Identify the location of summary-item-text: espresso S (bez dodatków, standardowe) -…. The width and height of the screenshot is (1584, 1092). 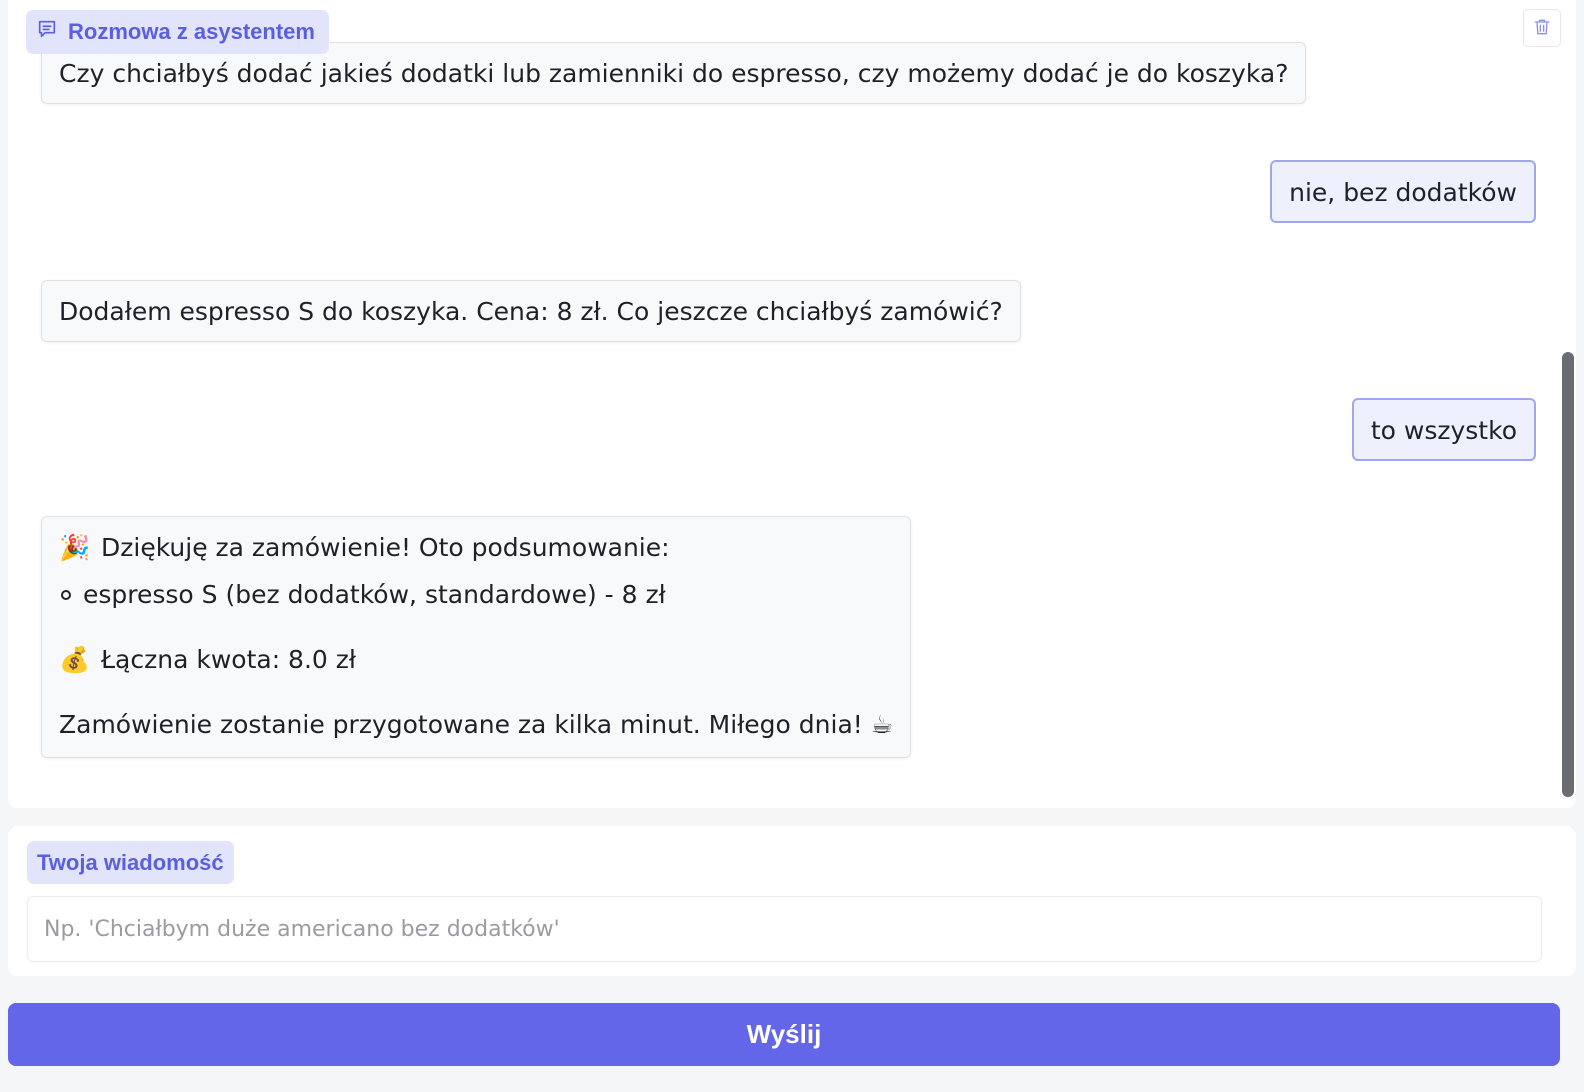
(374, 594).